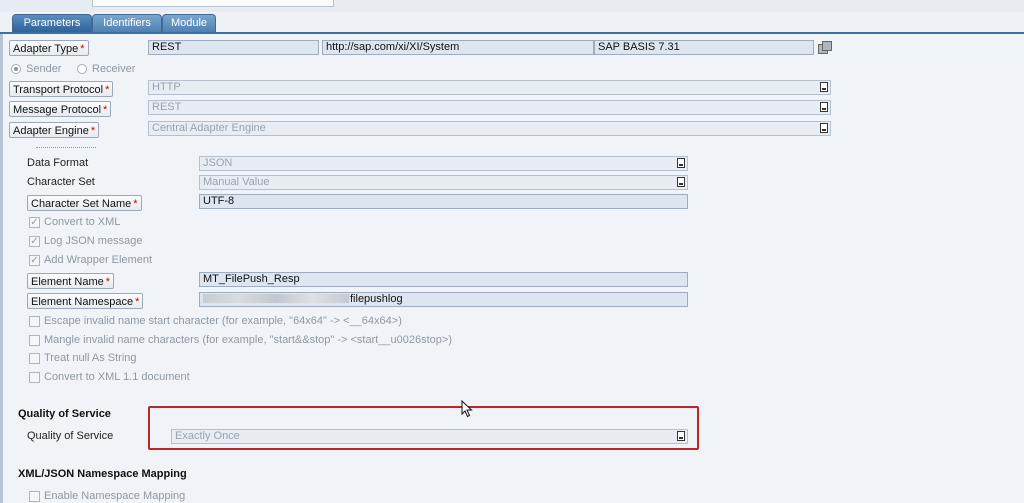 The image size is (1024, 503). Describe the element at coordinates (67, 282) in the screenshot. I see `element-name-label-text: Element Name` at that location.